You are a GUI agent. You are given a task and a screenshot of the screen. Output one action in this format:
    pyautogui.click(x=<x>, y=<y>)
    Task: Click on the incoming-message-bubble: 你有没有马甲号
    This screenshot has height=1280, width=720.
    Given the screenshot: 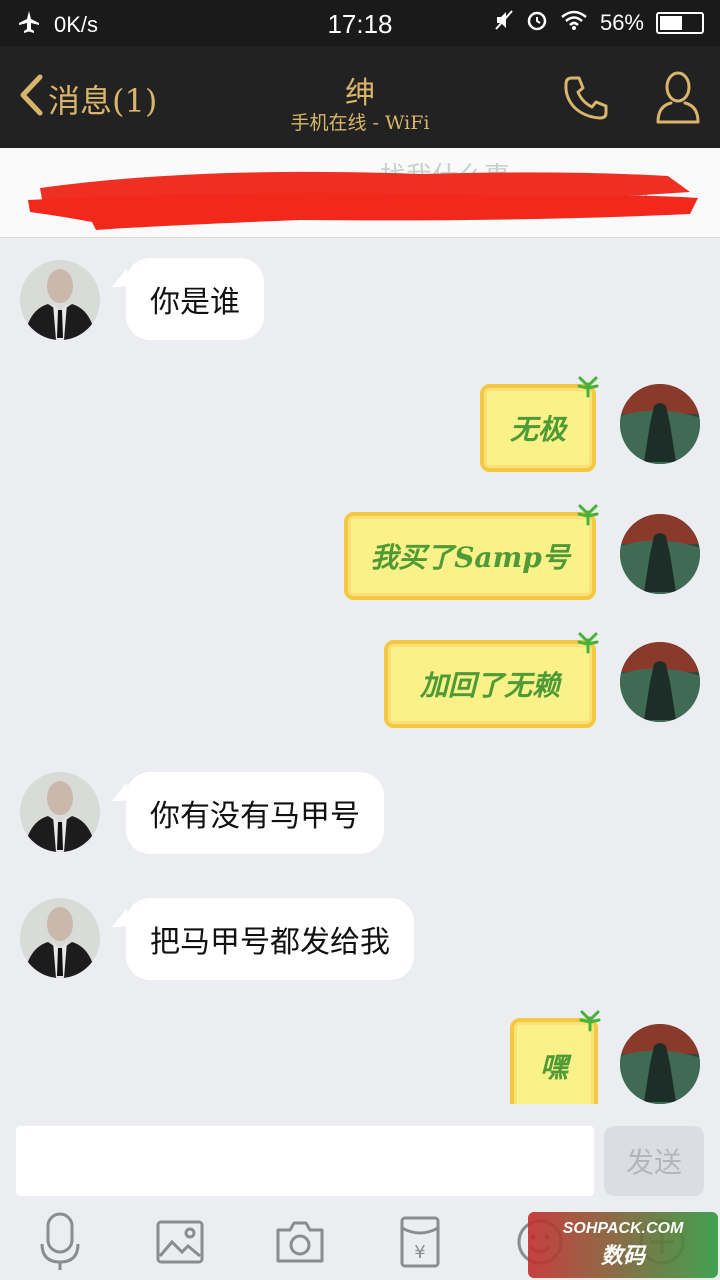 What is the action you would take?
    pyautogui.click(x=255, y=813)
    